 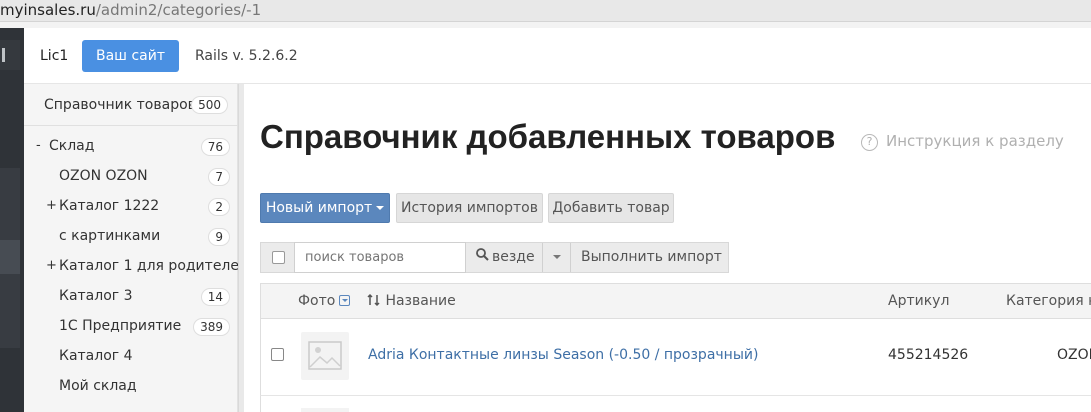 What do you see at coordinates (277, 354) in the screenshot?
I see `row-checkbox` at bounding box center [277, 354].